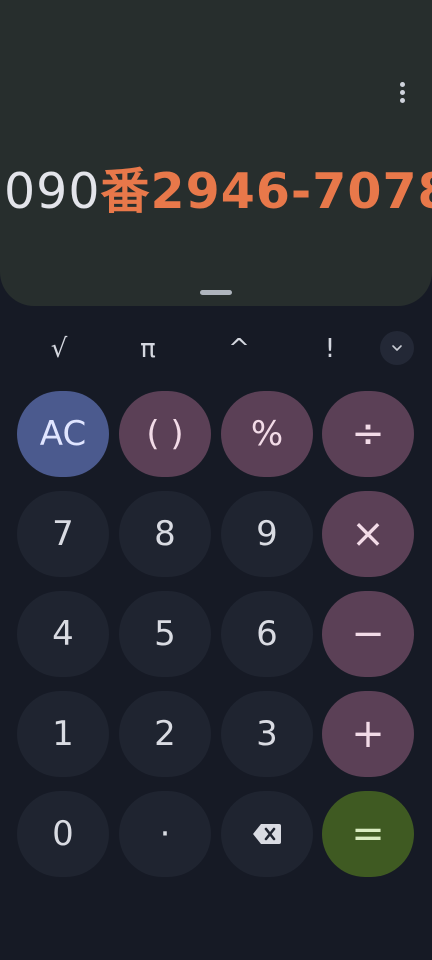  Describe the element at coordinates (63, 734) in the screenshot. I see `digit-1-button: 1` at that location.